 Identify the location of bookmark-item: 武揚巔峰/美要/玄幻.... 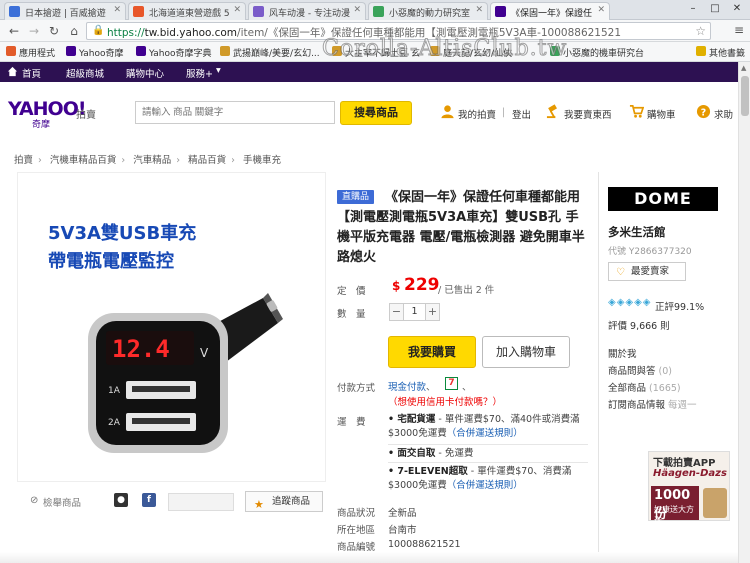
(270, 52).